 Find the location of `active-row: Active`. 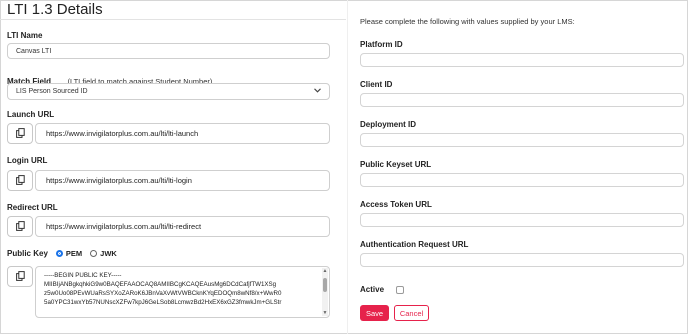

active-row: Active is located at coordinates (382, 289).